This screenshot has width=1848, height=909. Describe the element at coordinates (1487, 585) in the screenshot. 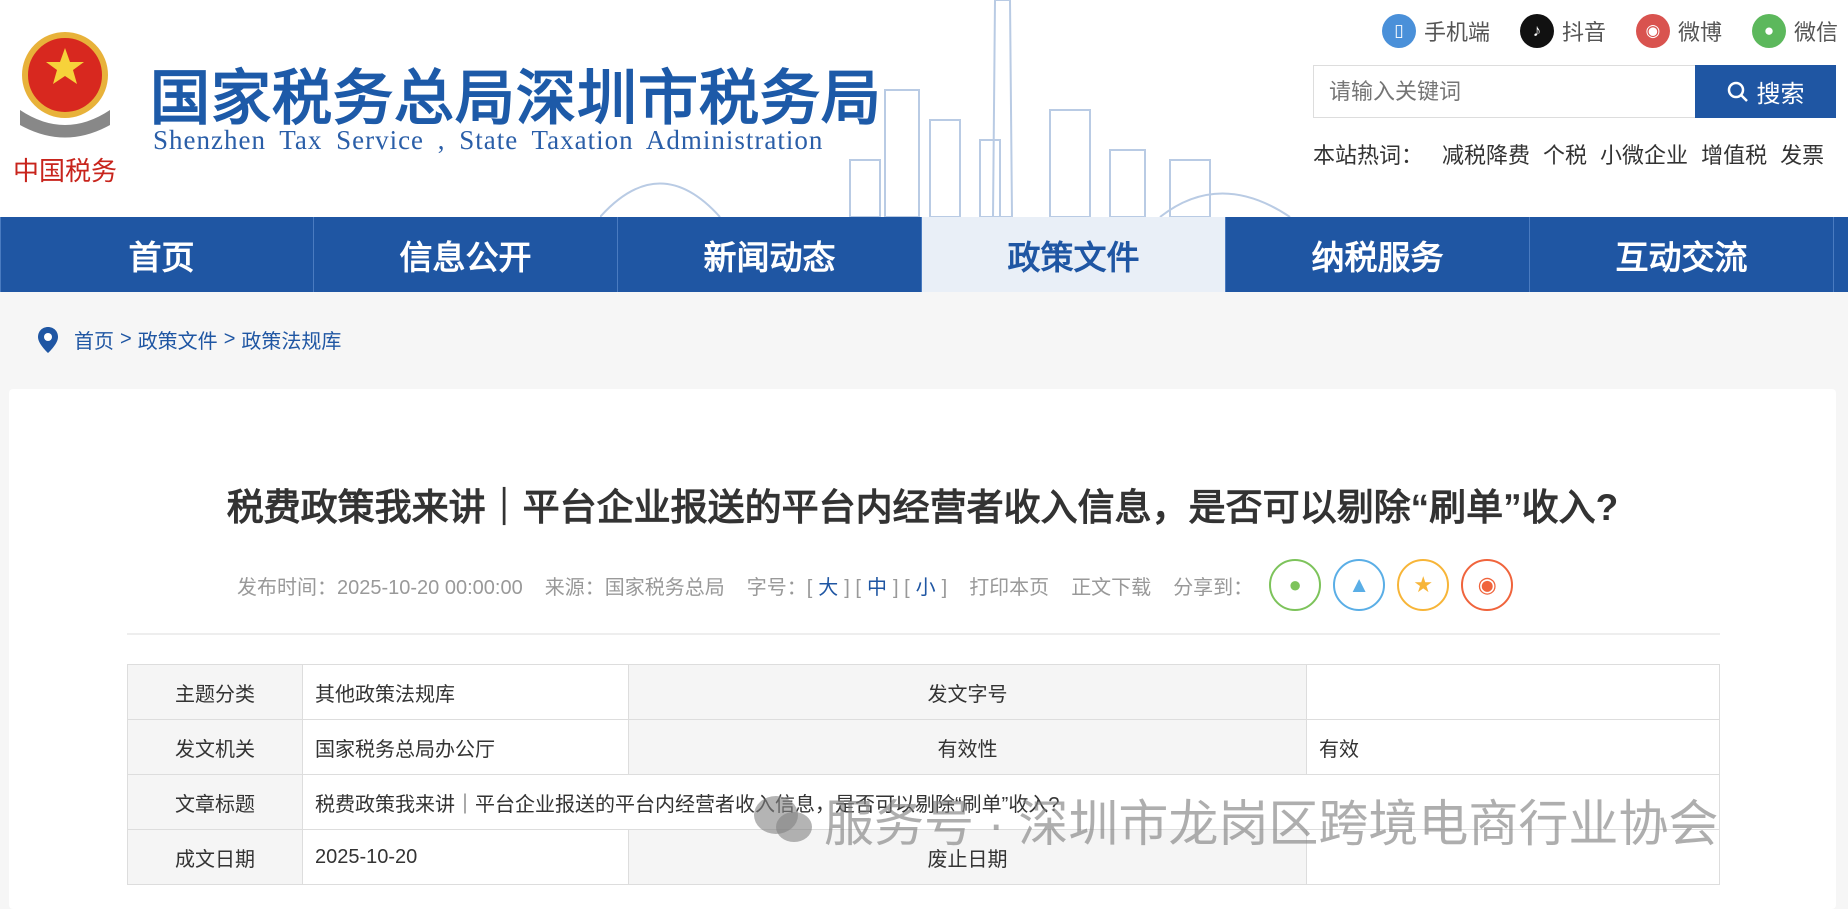

I see `share-weibo-icon: ◉` at that location.